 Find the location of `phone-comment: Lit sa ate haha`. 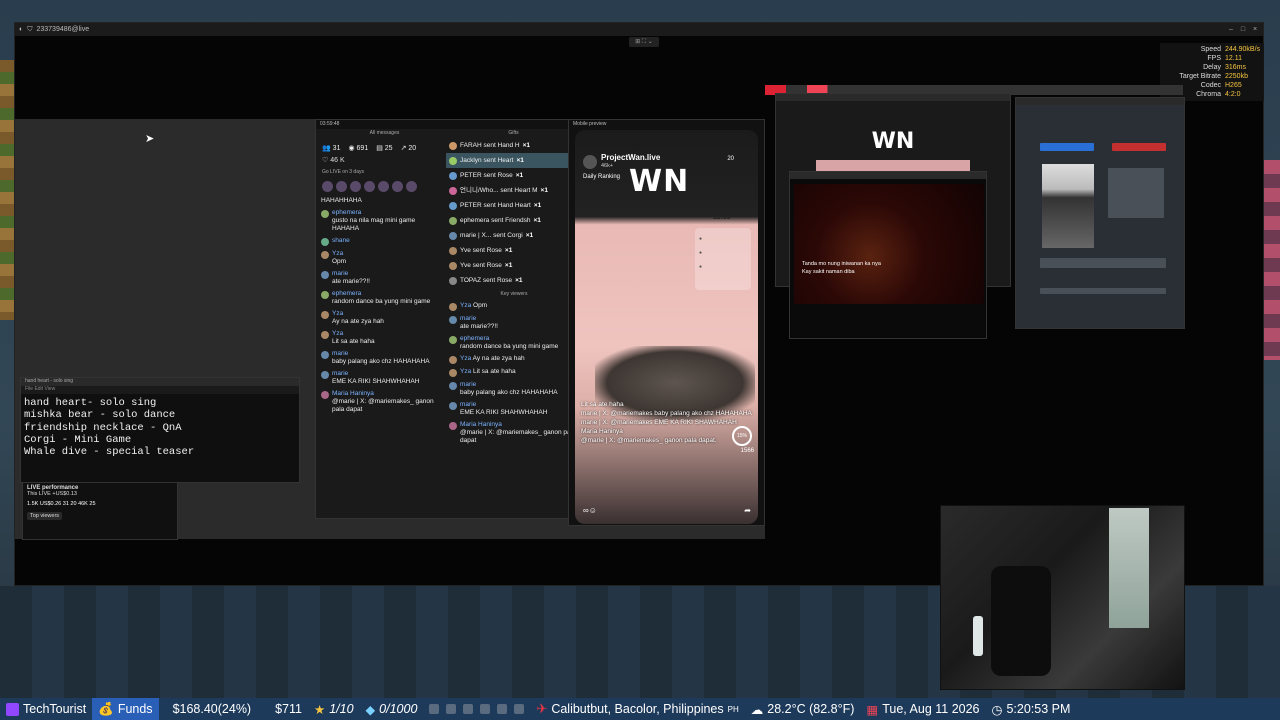

phone-comment: Lit sa ate haha is located at coordinates (602, 404).